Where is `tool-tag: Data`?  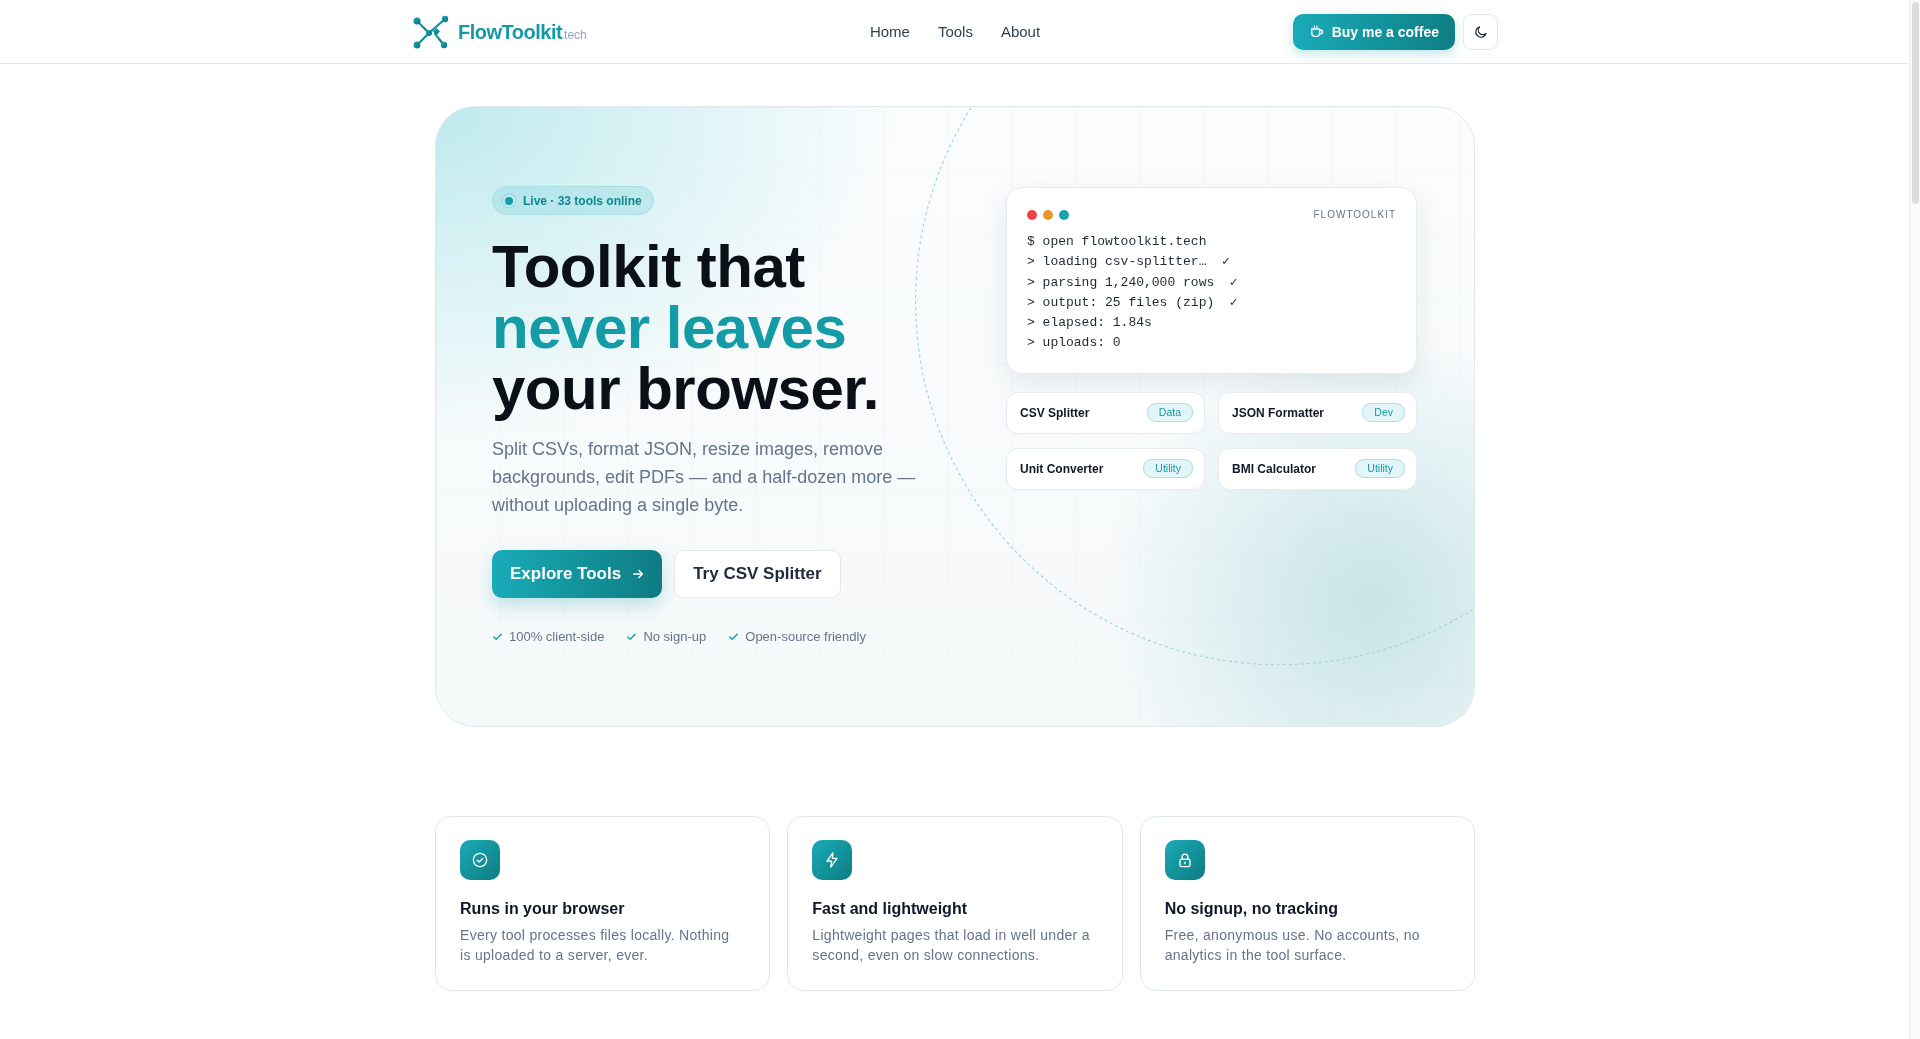
tool-tag: Data is located at coordinates (1169, 413).